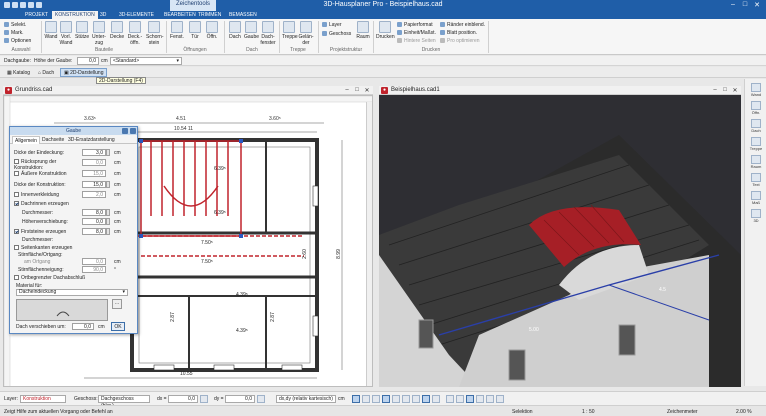 This screenshot has width=766, height=416. I want to click on lock-icon, so click(261, 399).